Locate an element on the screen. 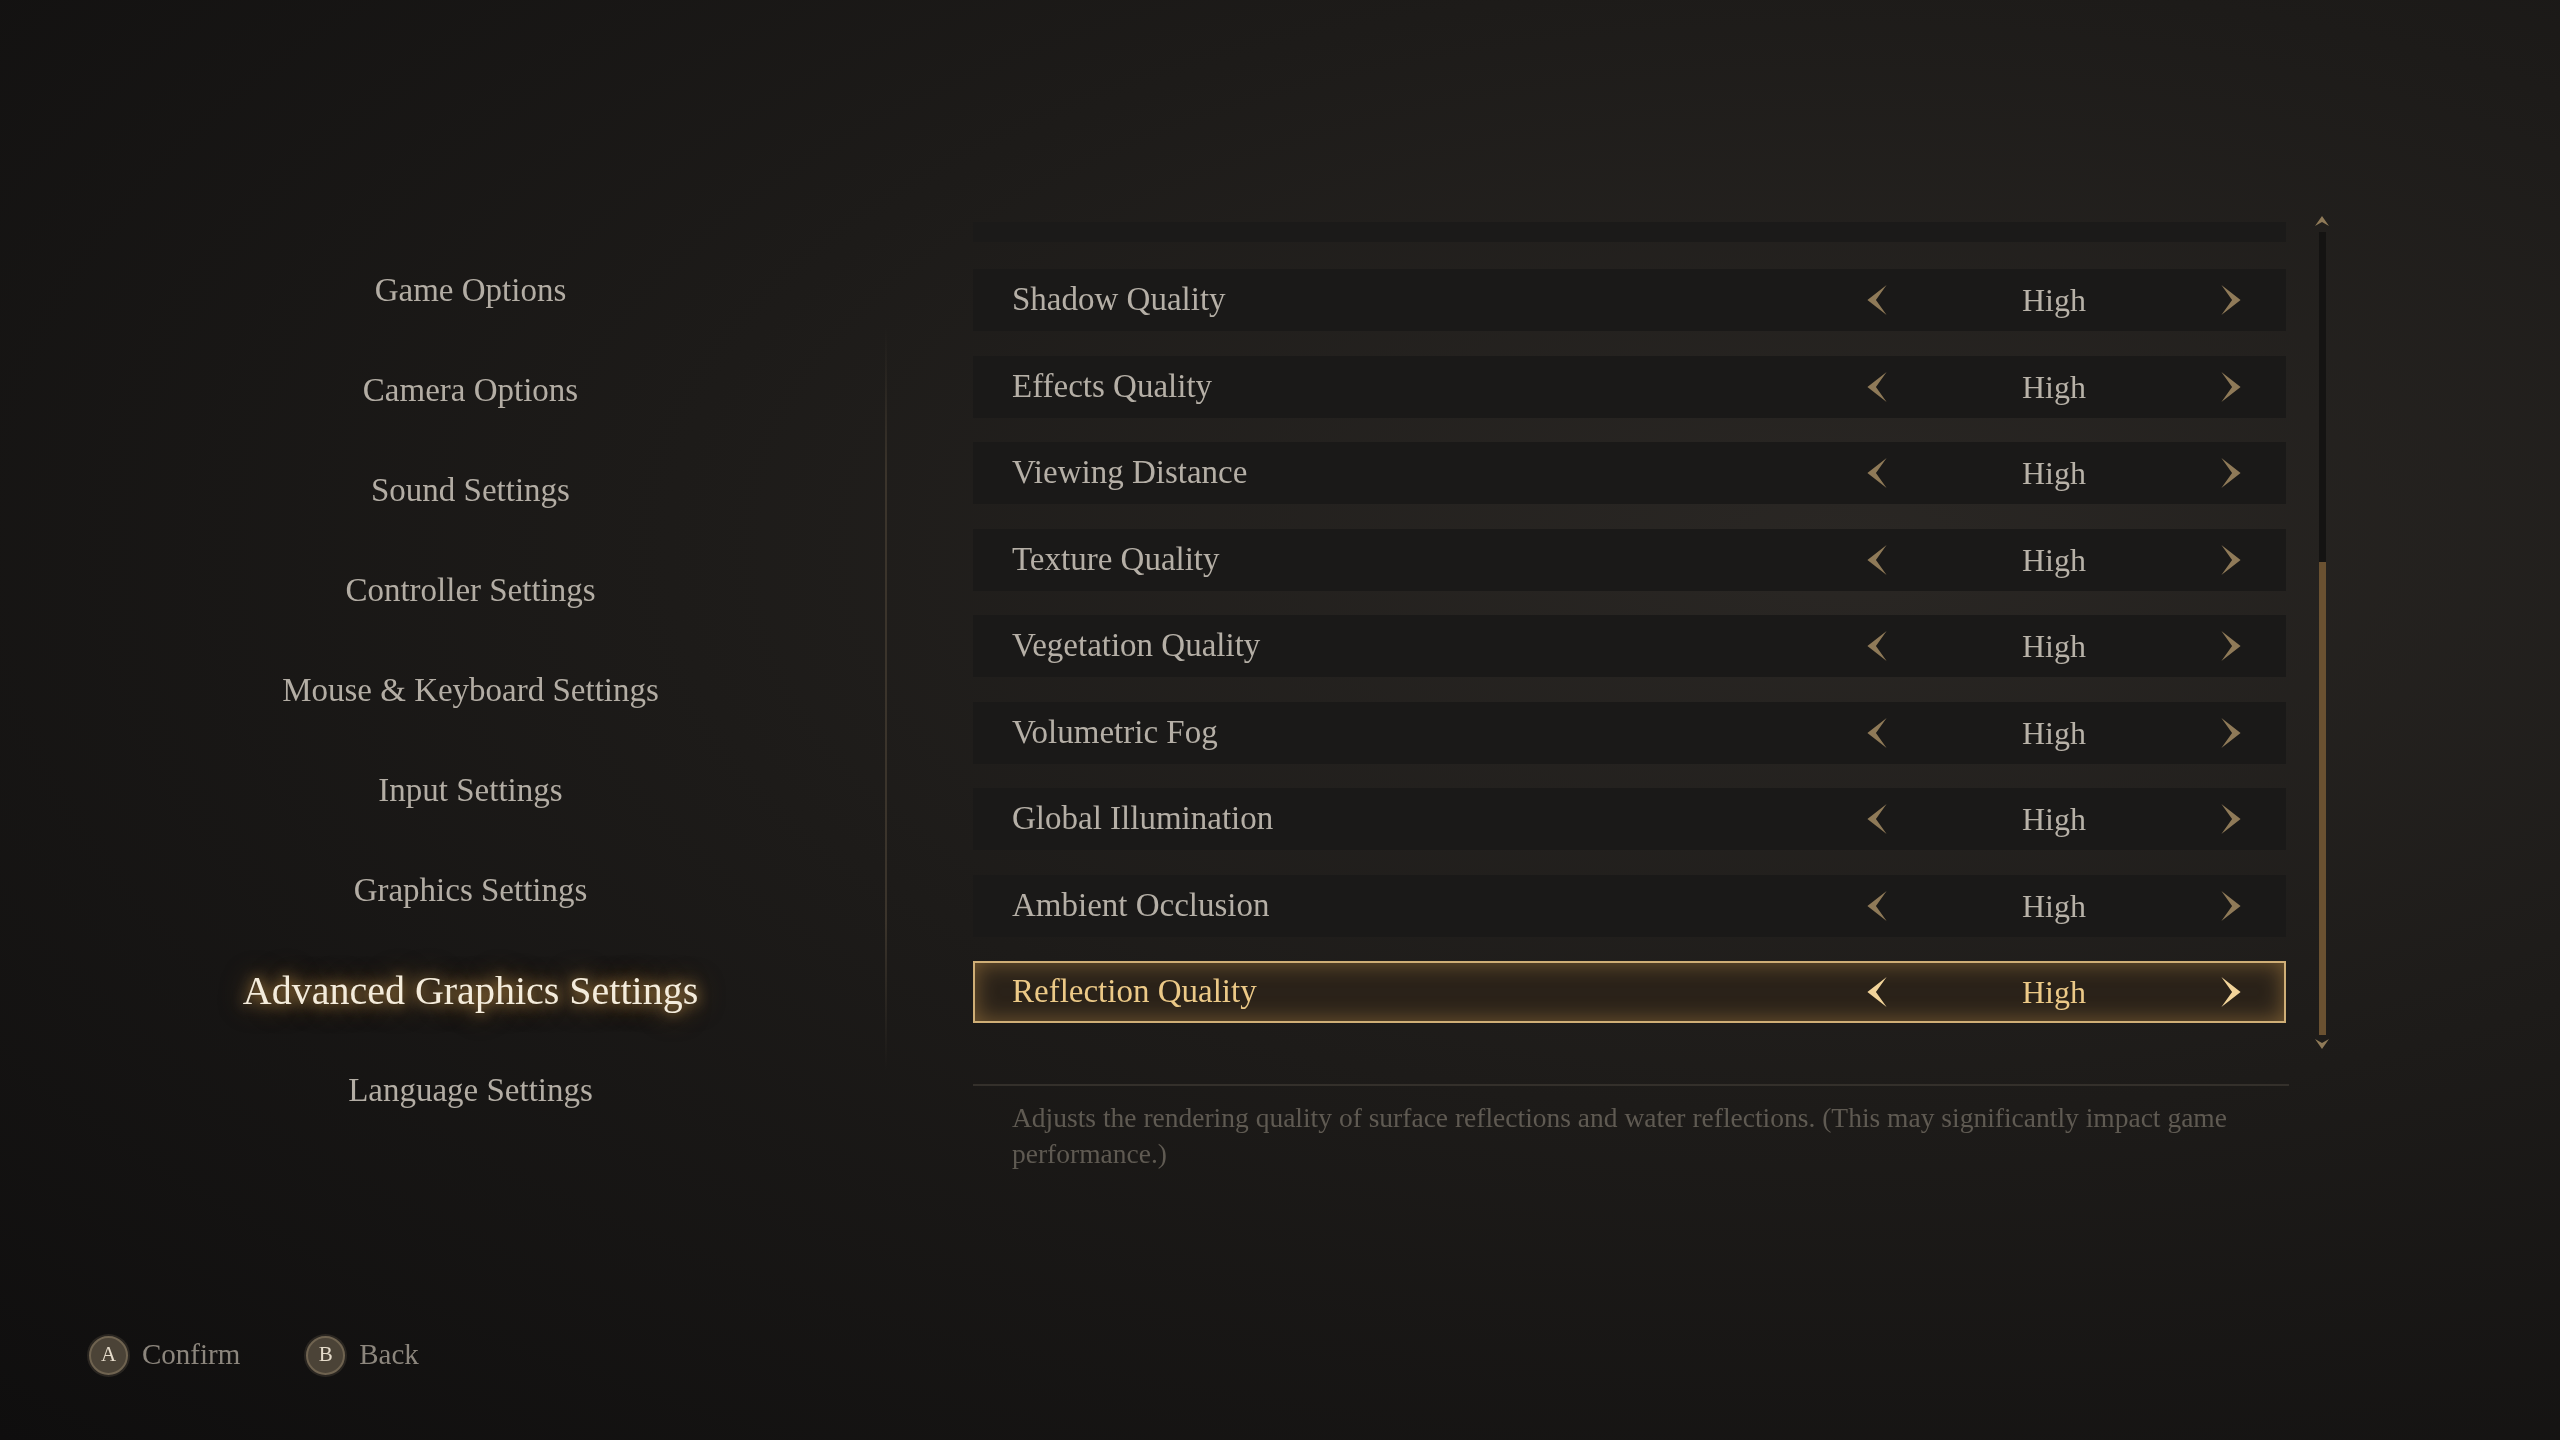 The image size is (2560, 1440). caret-up-icon is located at coordinates (2322, 221).